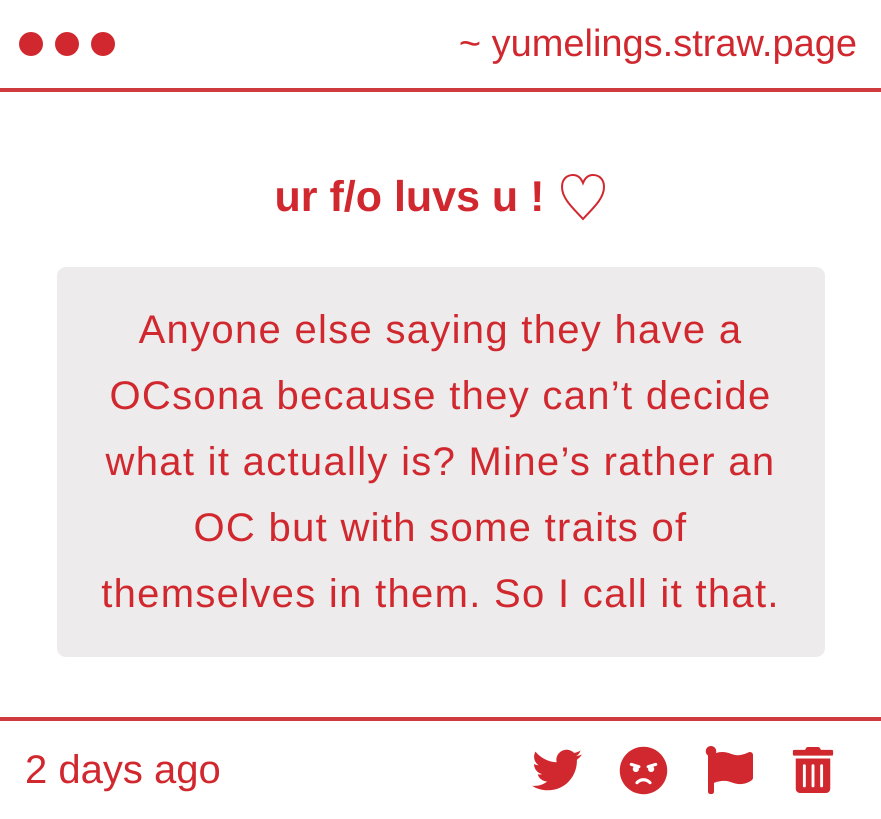  I want to click on heart-icon, so click(583, 197).